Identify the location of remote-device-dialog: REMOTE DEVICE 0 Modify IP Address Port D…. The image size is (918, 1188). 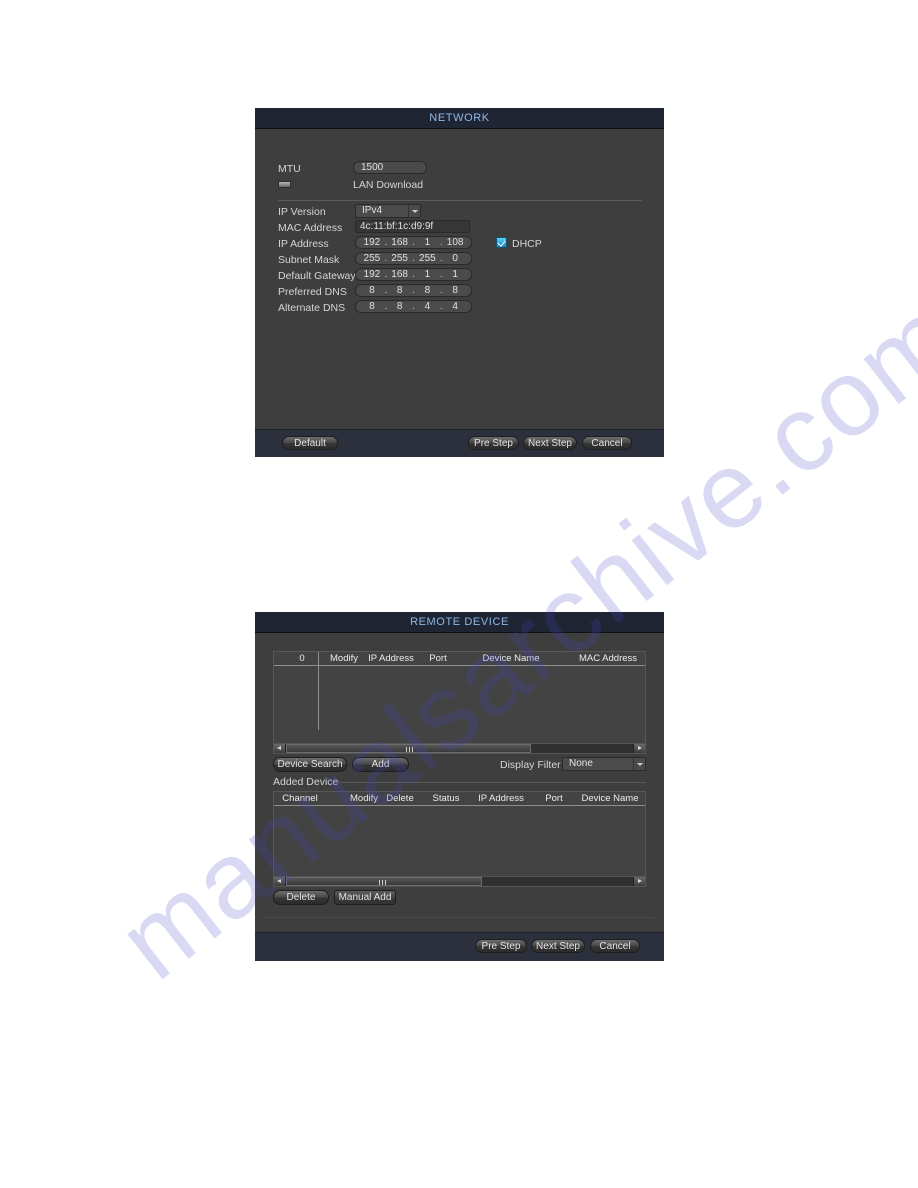
(459, 786).